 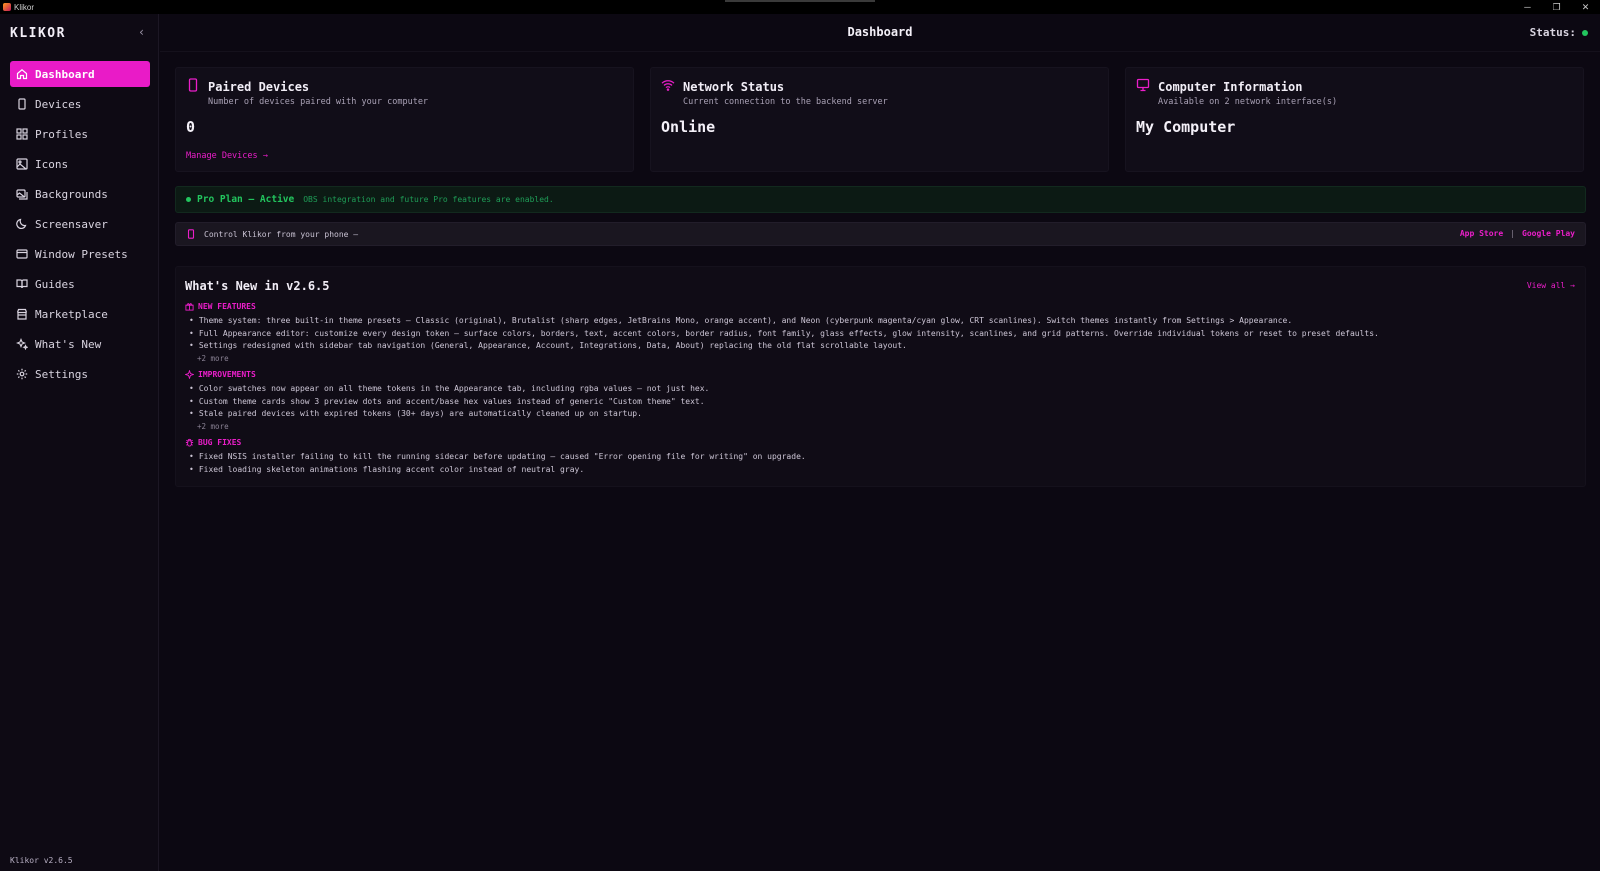 I want to click on sidebar-item-whats-new: What's New, so click(x=80, y=344).